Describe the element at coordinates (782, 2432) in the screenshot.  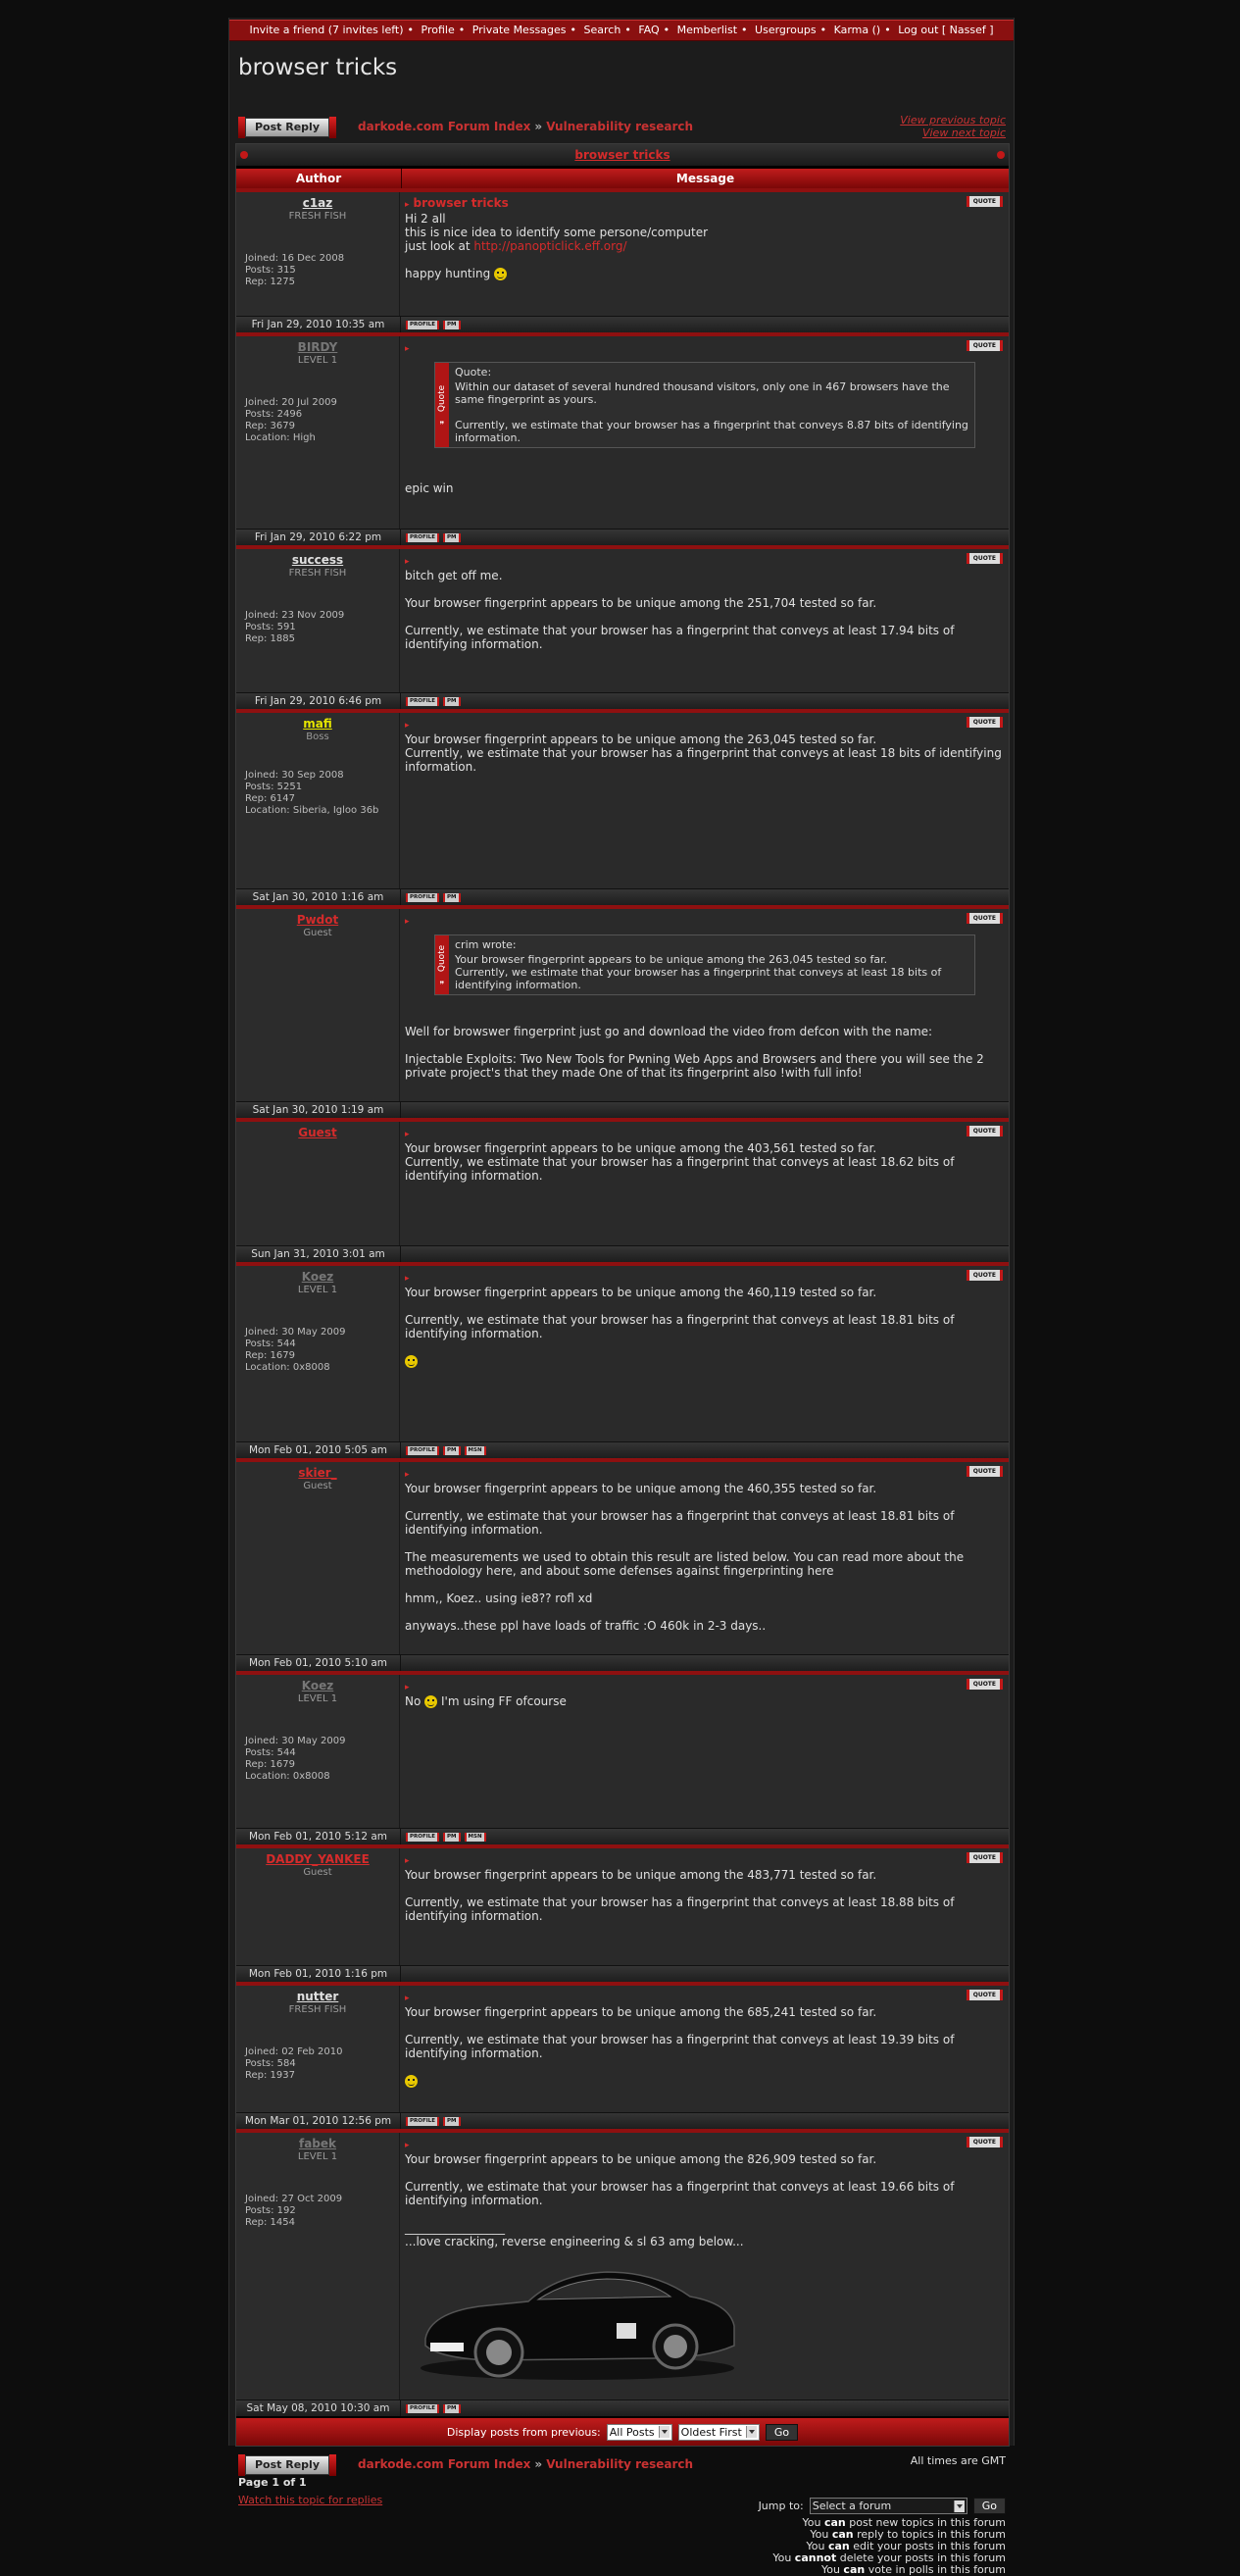
I see `go-button: Go` at that location.